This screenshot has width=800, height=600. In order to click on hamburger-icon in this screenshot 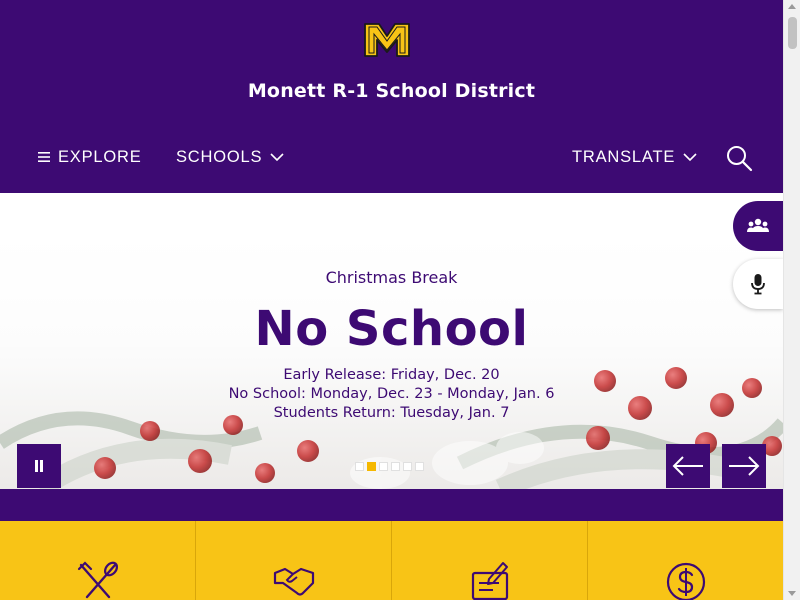, I will do `click(44, 157)`.